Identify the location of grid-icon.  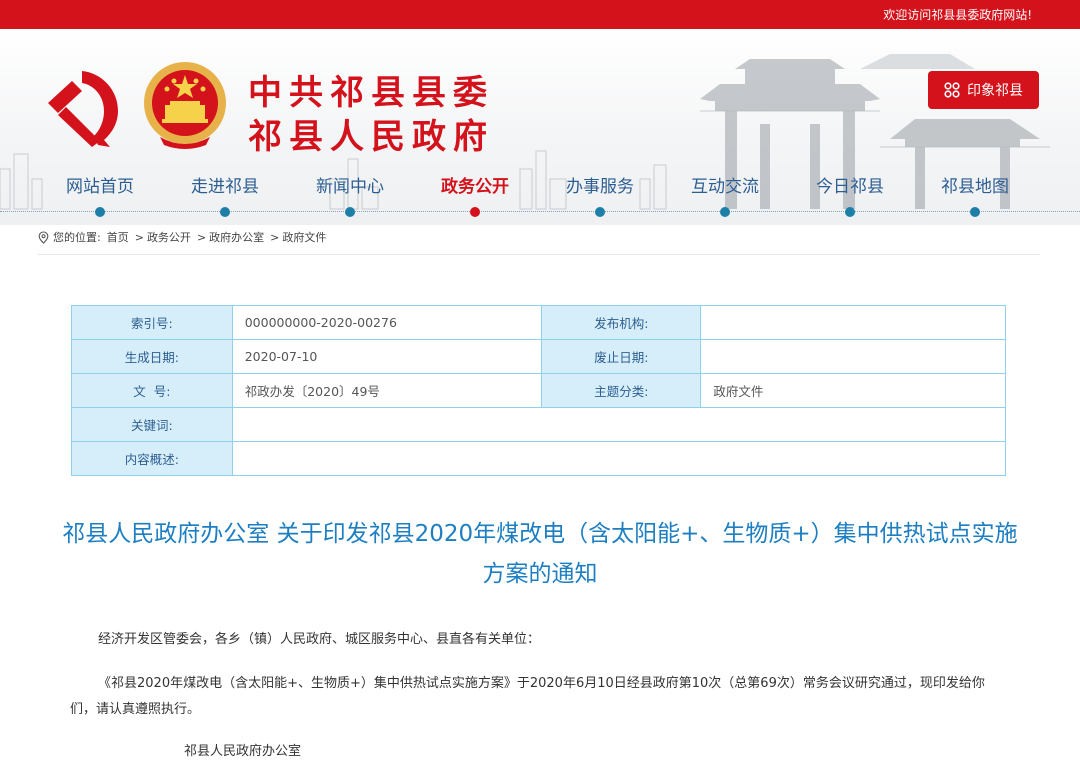
(952, 90).